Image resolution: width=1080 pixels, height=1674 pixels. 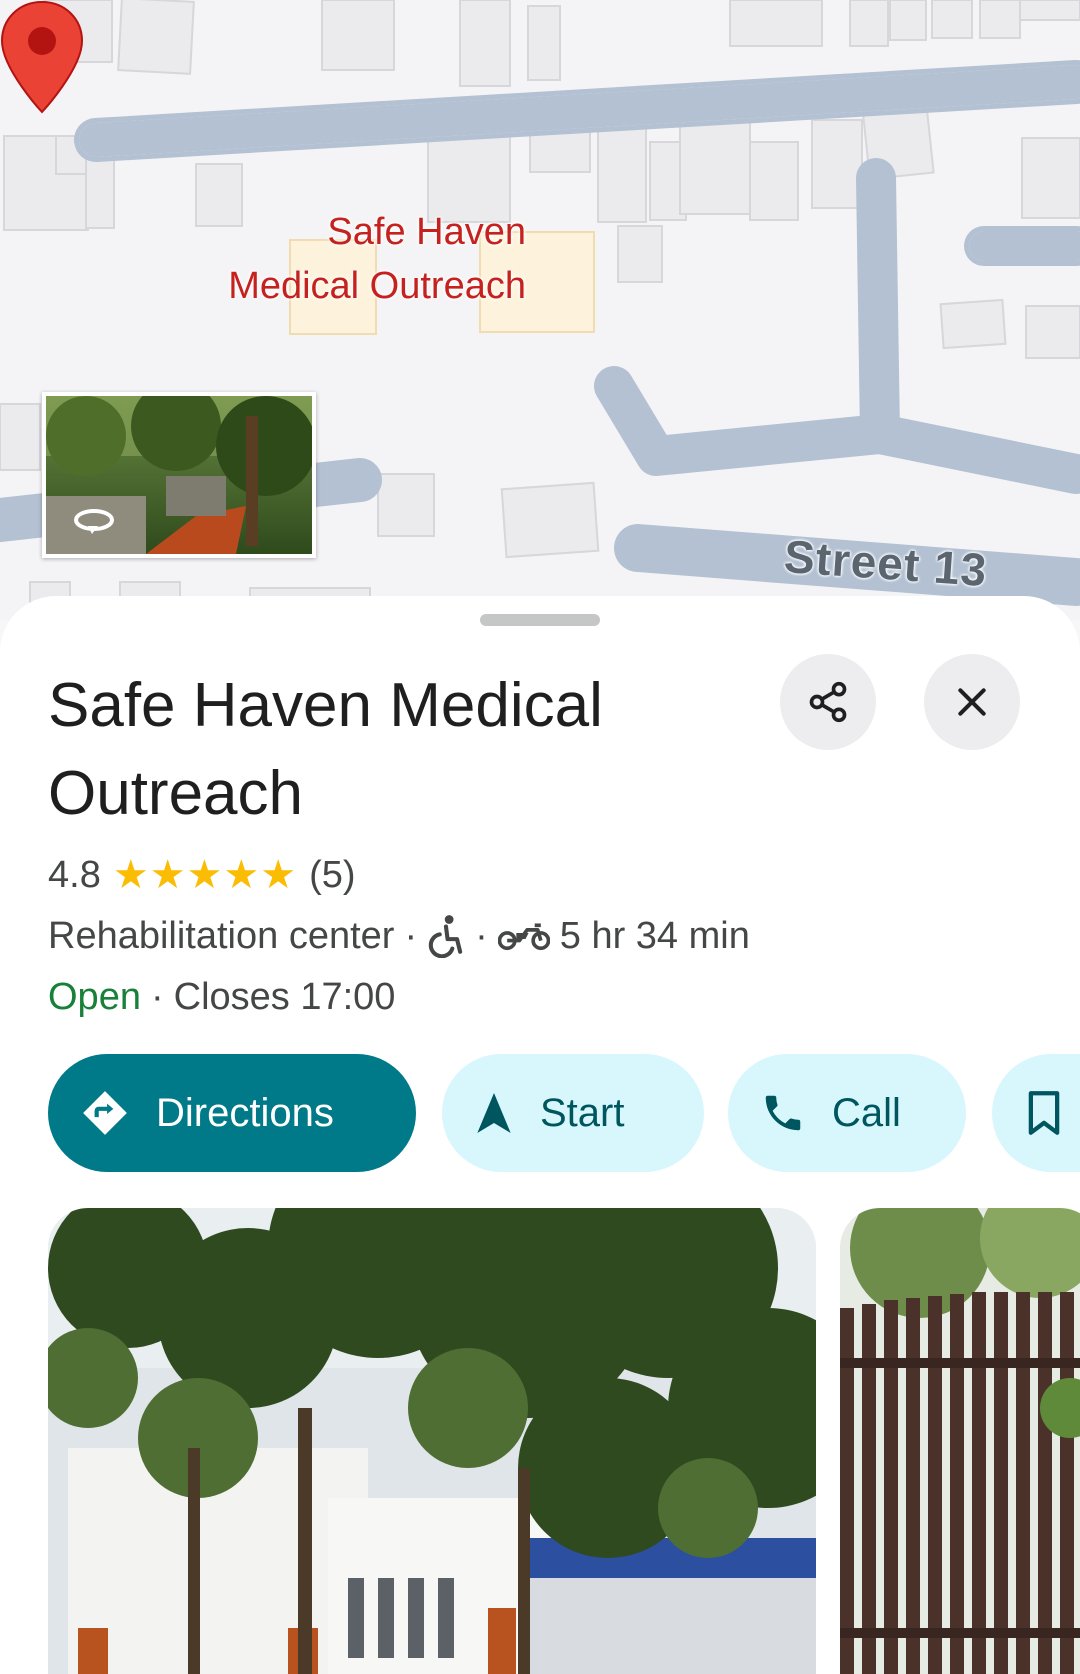 What do you see at coordinates (523, 937) in the screenshot?
I see `motorbike-icon` at bounding box center [523, 937].